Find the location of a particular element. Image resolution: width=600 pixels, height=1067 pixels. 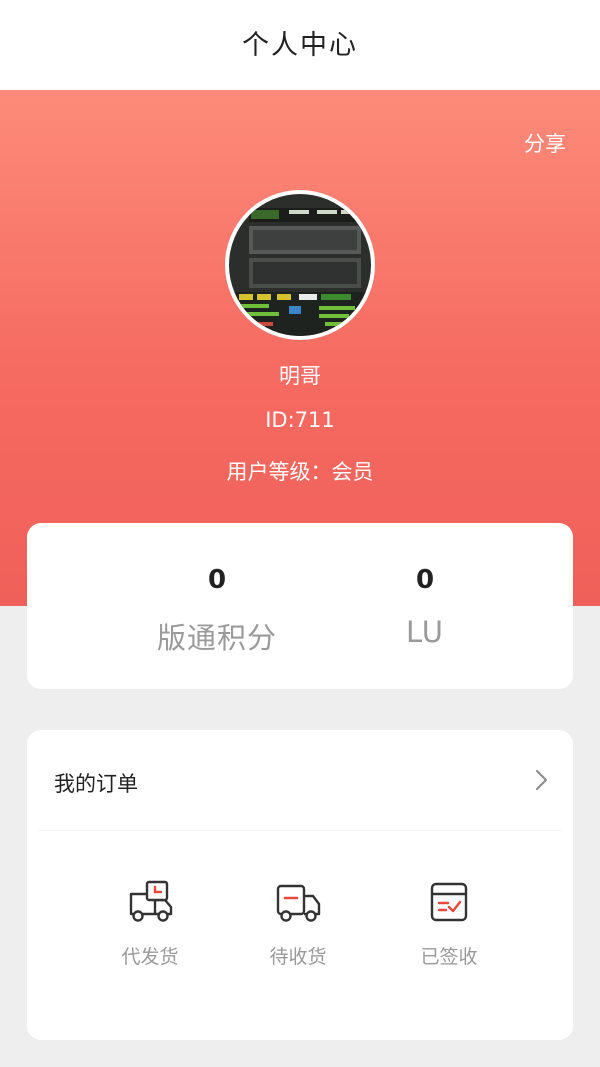

order-label: 代发货 is located at coordinates (150, 957).